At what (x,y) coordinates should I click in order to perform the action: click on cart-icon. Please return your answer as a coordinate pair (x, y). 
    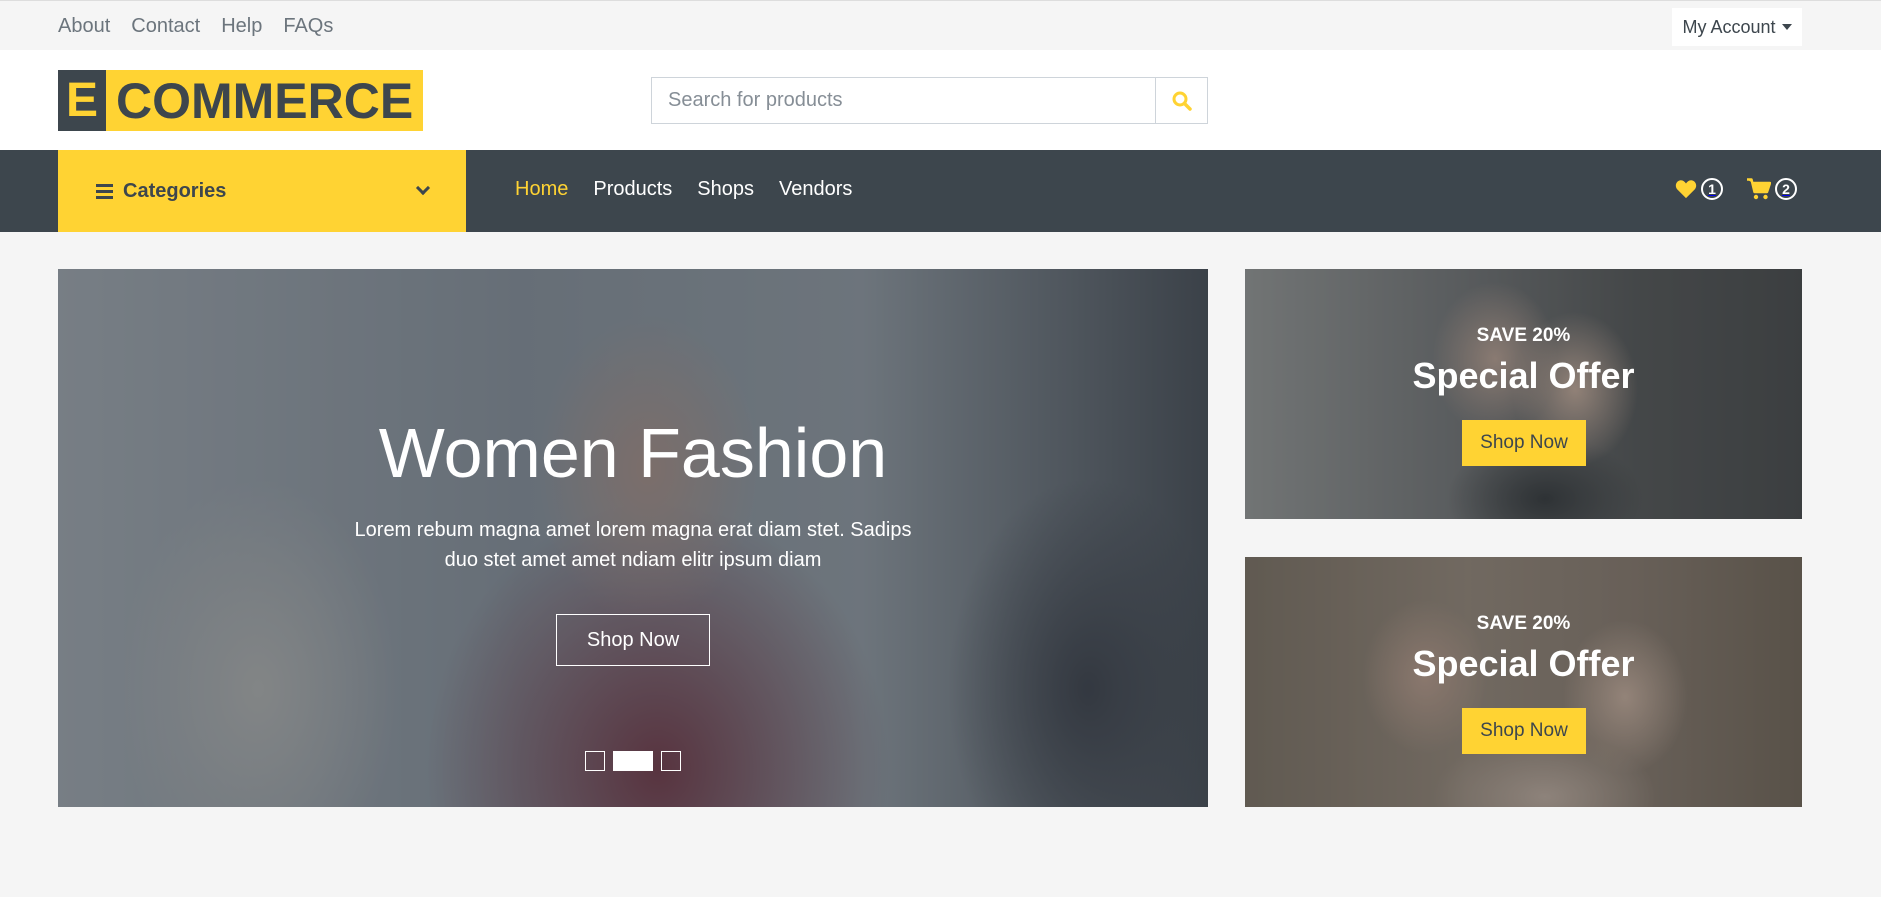
    Looking at the image, I should click on (1759, 189).